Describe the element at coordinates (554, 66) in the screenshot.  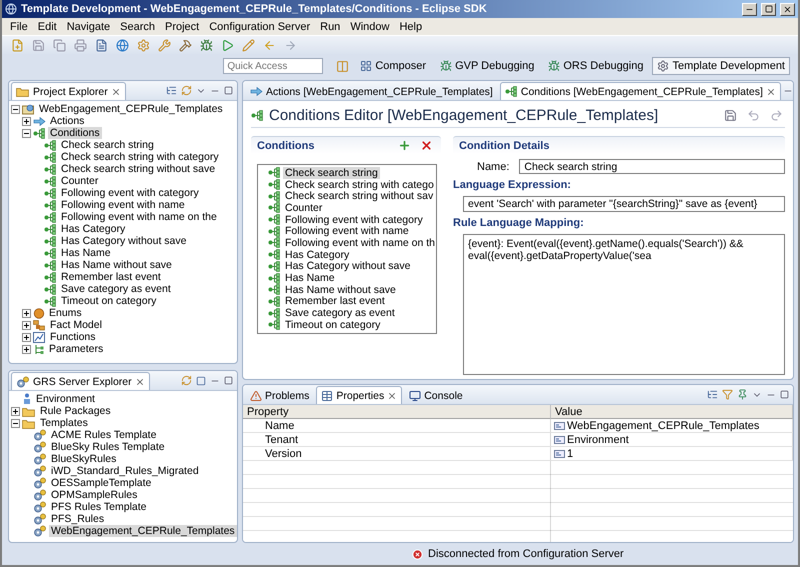
I see `bug-icon` at that location.